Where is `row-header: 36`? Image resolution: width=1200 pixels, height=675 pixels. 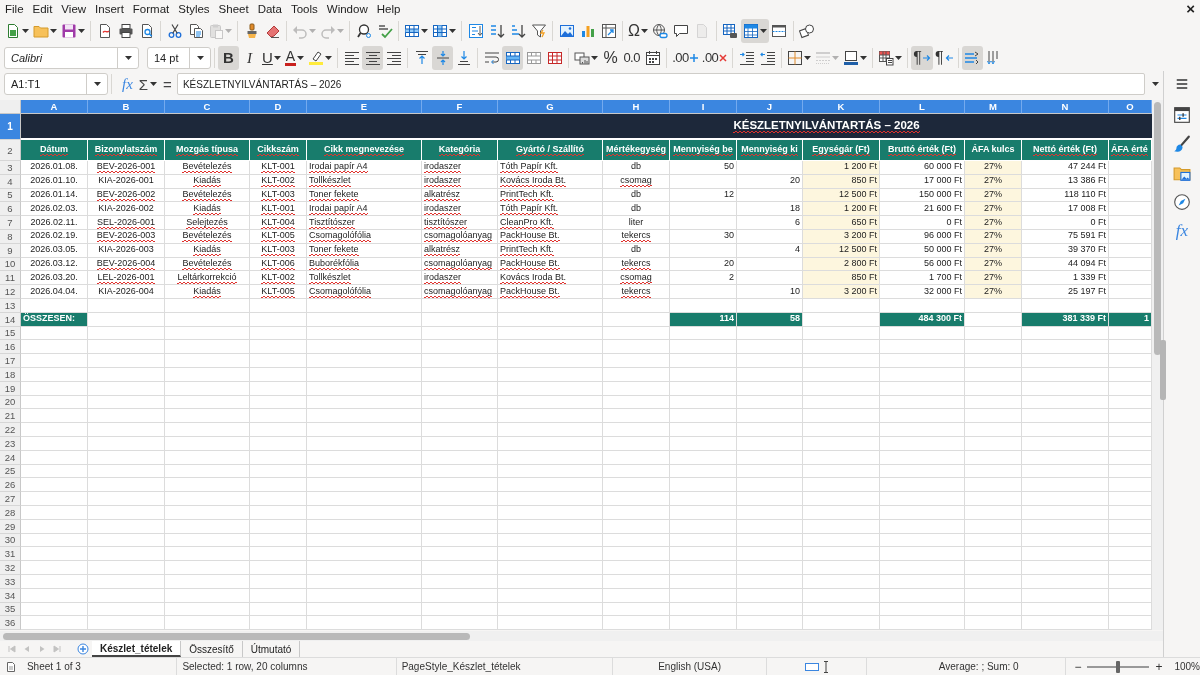 row-header: 36 is located at coordinates (10, 623).